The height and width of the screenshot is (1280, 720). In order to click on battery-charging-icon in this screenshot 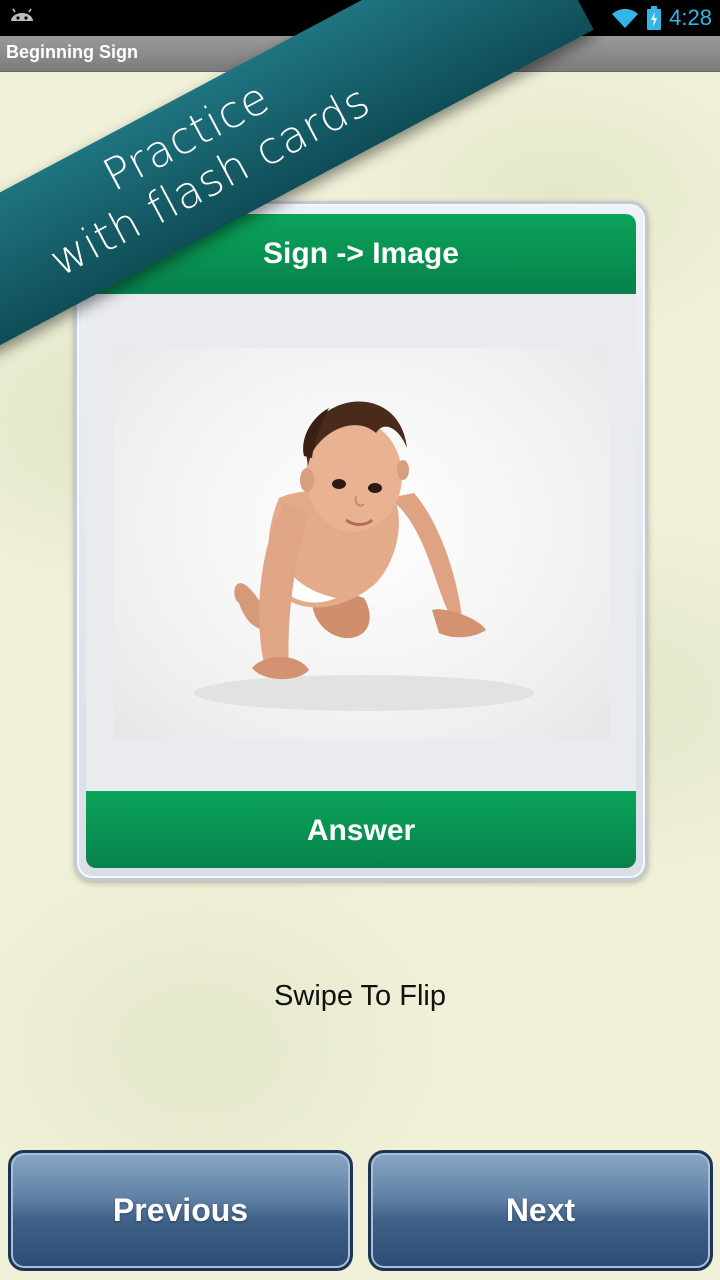, I will do `click(654, 18)`.